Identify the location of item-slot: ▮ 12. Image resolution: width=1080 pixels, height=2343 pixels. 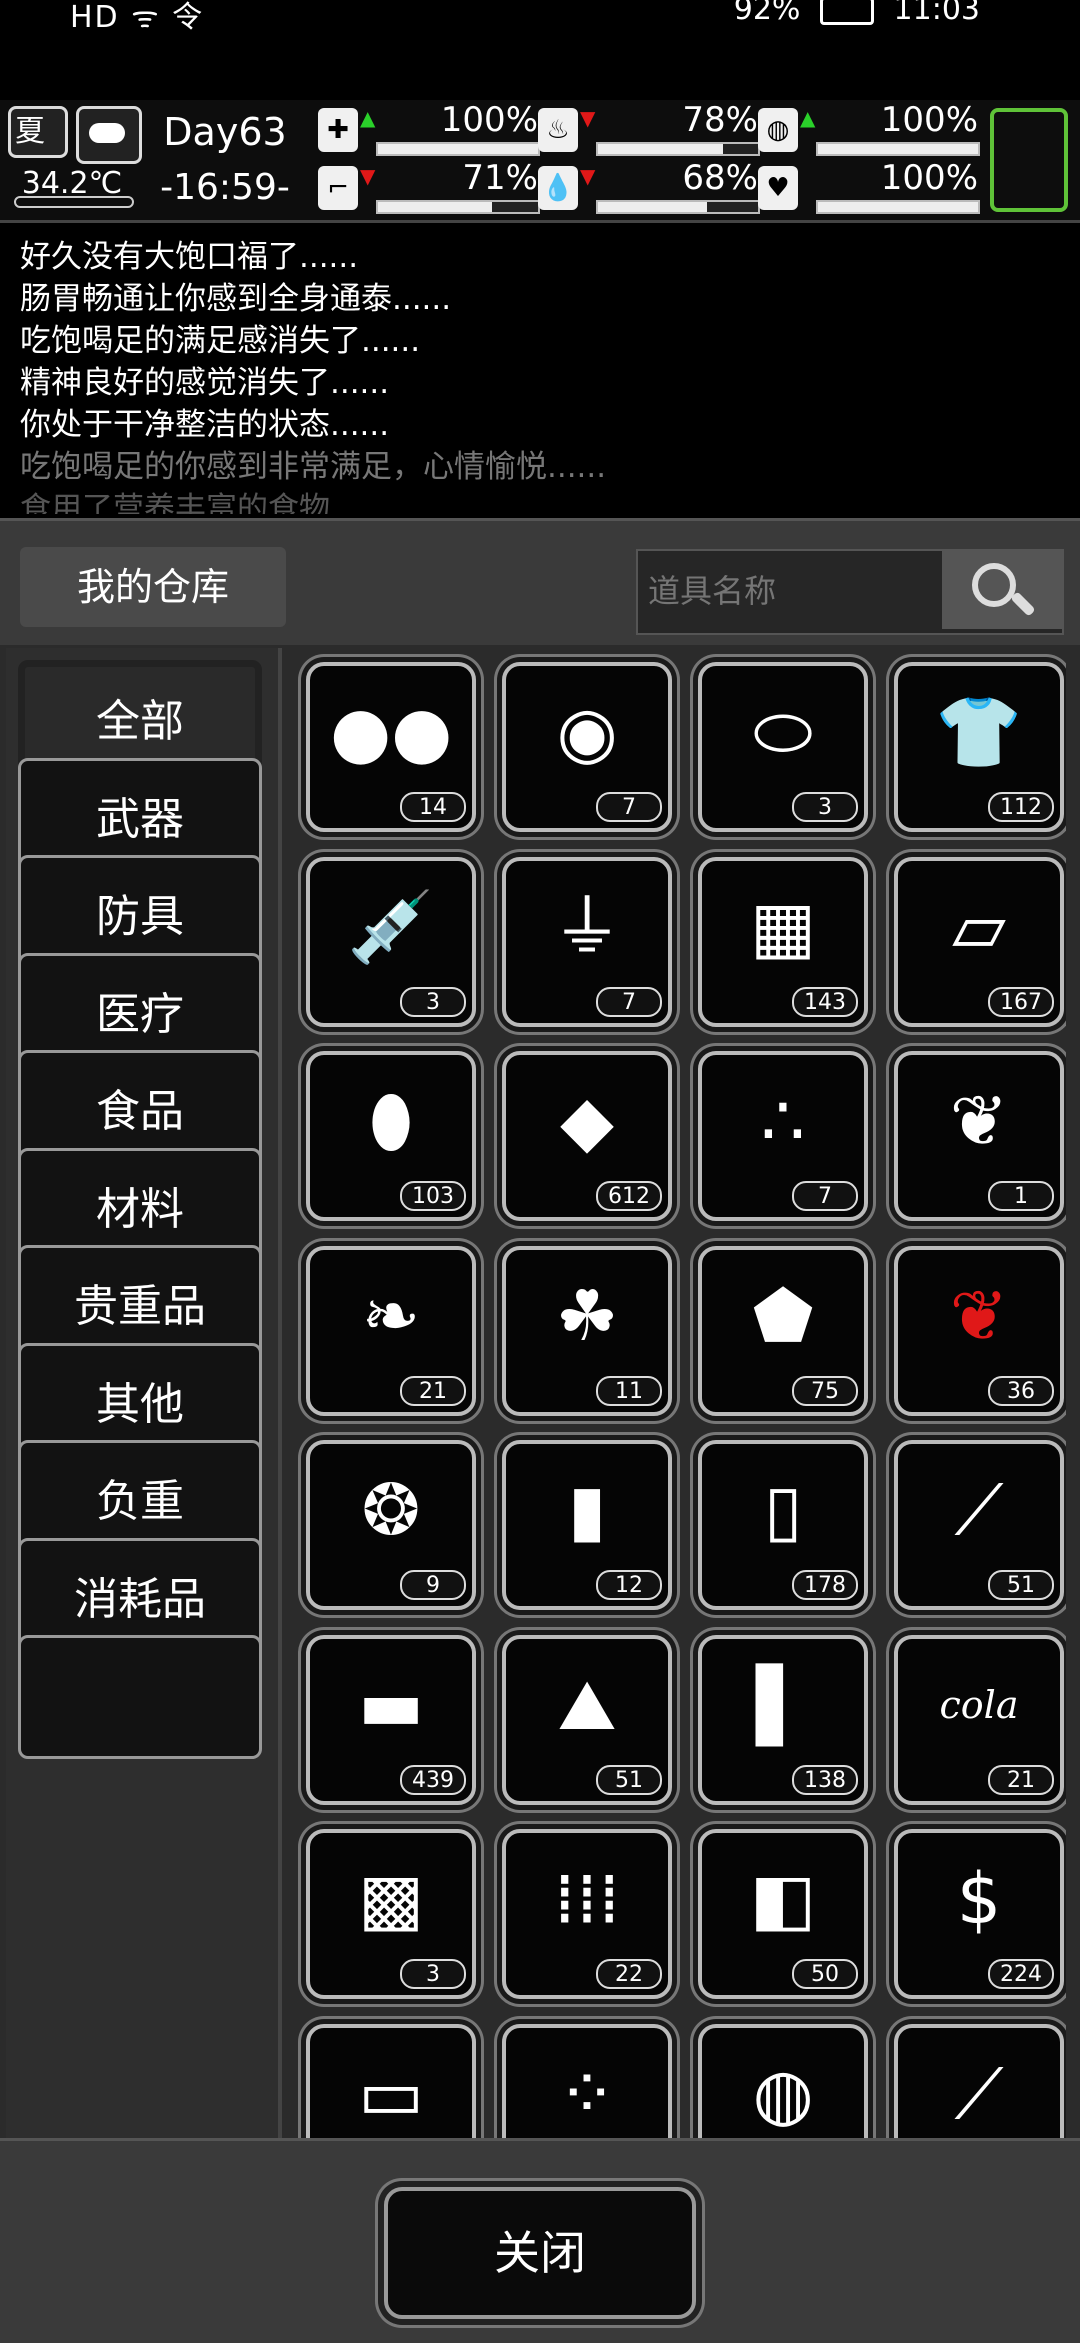
(587, 1525).